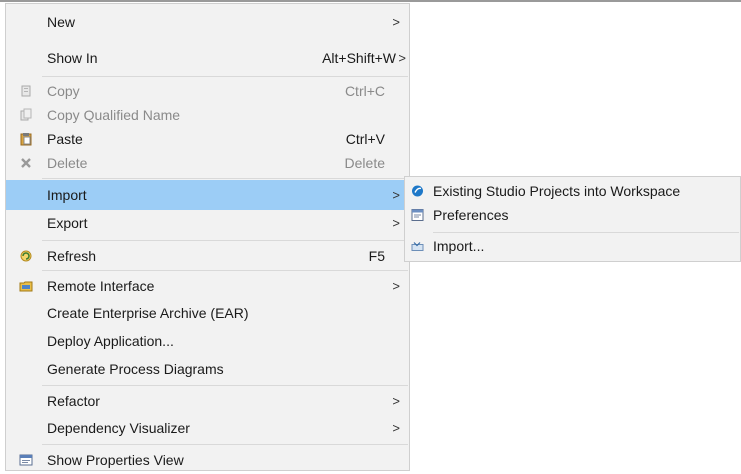  Describe the element at coordinates (135, 369) in the screenshot. I see `menu-item-label: Generate Process Diagrams` at that location.